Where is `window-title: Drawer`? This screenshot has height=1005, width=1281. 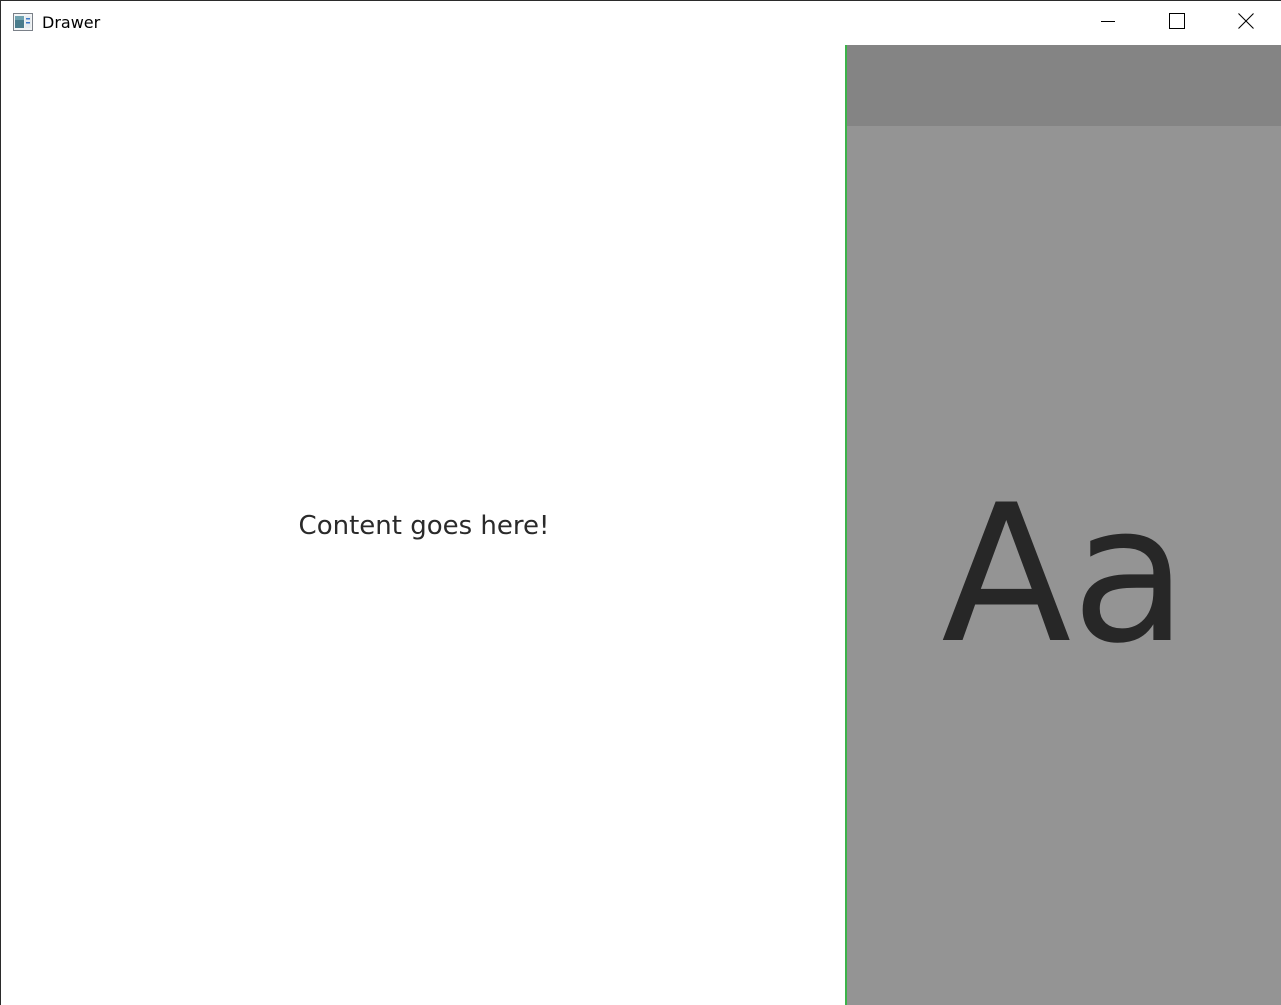
window-title: Drawer is located at coordinates (71, 22).